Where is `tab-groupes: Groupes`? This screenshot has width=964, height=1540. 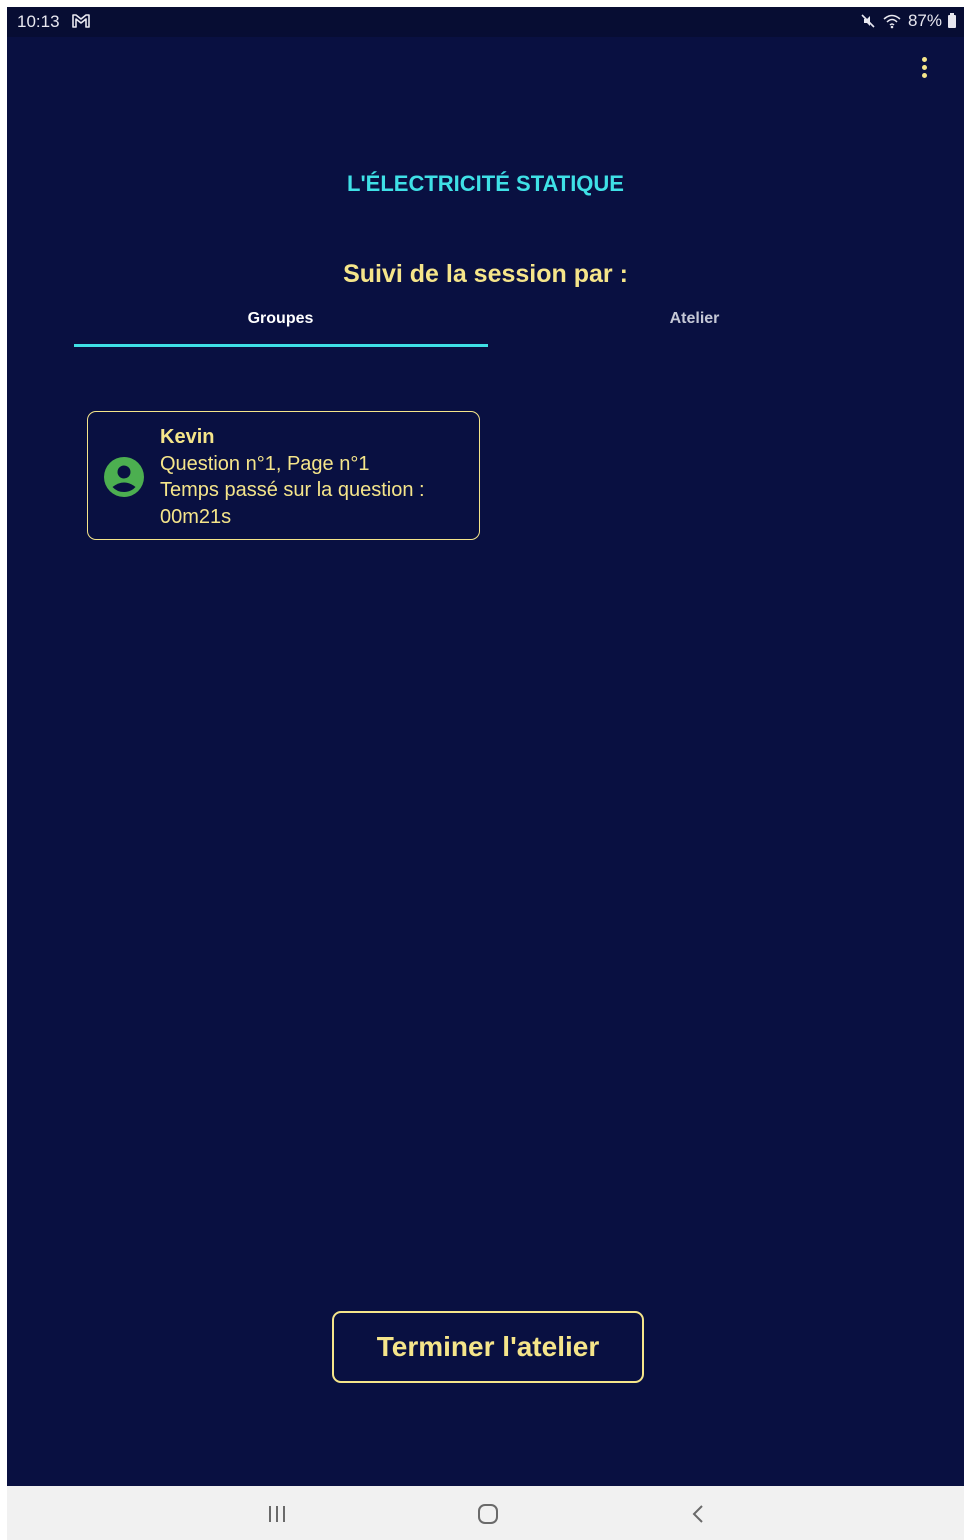
tab-groupes: Groupes is located at coordinates (280, 327).